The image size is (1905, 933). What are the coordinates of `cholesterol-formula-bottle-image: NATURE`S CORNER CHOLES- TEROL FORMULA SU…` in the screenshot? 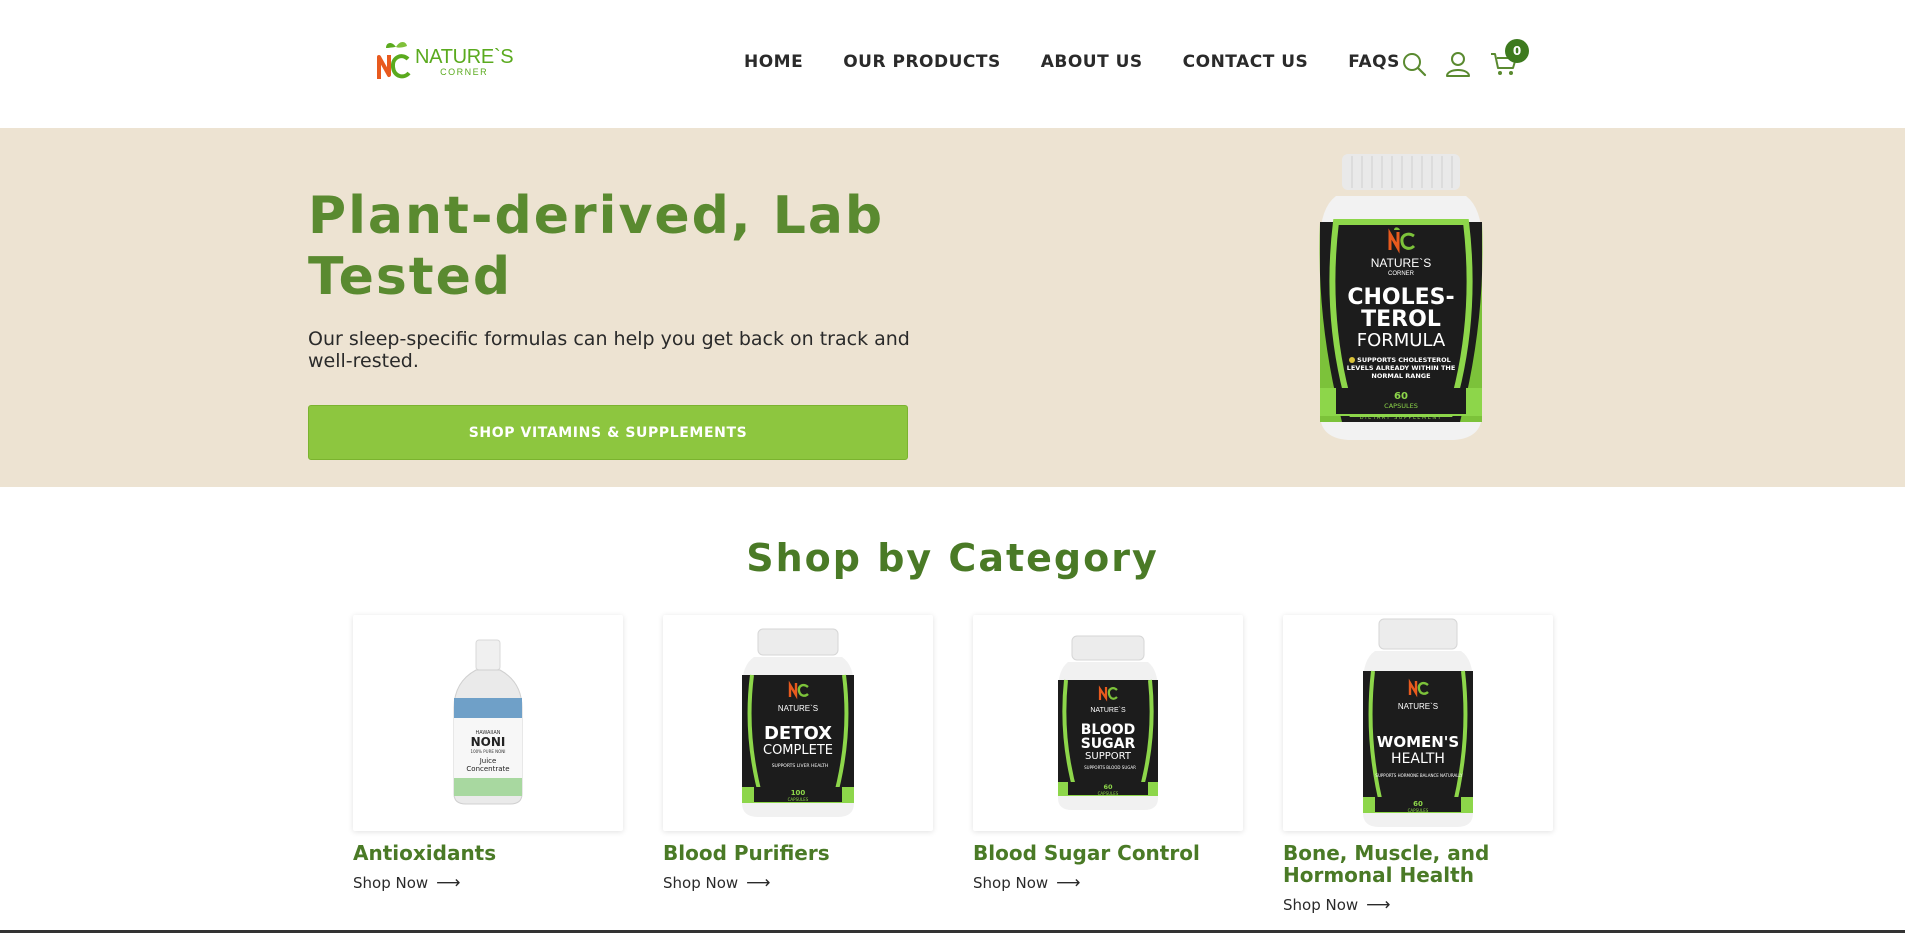 It's located at (1401, 297).